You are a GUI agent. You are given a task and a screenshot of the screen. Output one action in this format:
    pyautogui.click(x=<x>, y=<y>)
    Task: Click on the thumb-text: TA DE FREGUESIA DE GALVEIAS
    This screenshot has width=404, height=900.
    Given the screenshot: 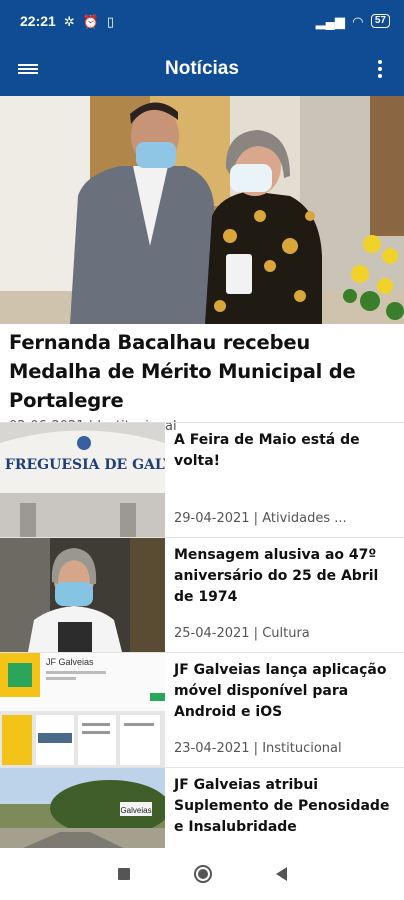 What is the action you would take?
    pyautogui.click(x=82, y=465)
    